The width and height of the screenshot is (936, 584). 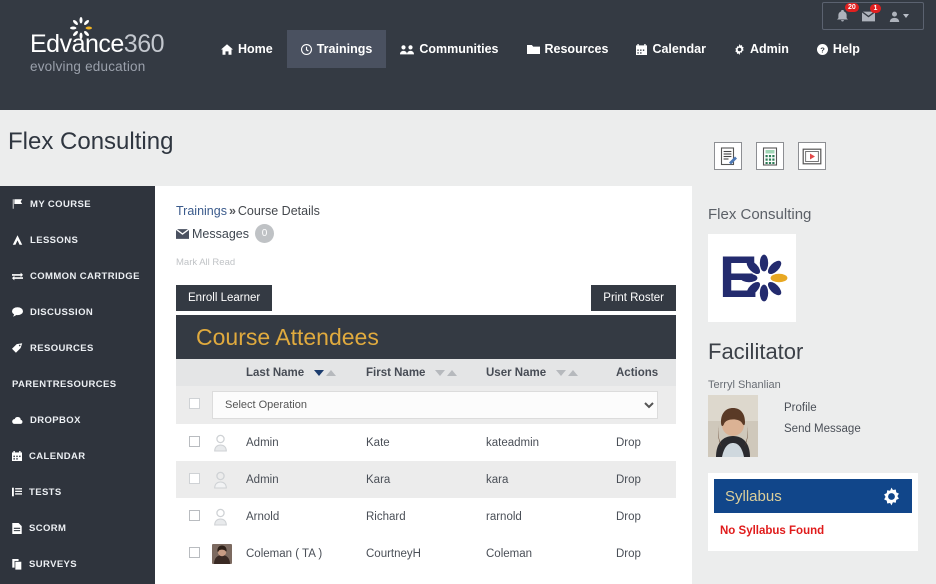 I want to click on sidebar-item-tests: TESTS, so click(x=77, y=492).